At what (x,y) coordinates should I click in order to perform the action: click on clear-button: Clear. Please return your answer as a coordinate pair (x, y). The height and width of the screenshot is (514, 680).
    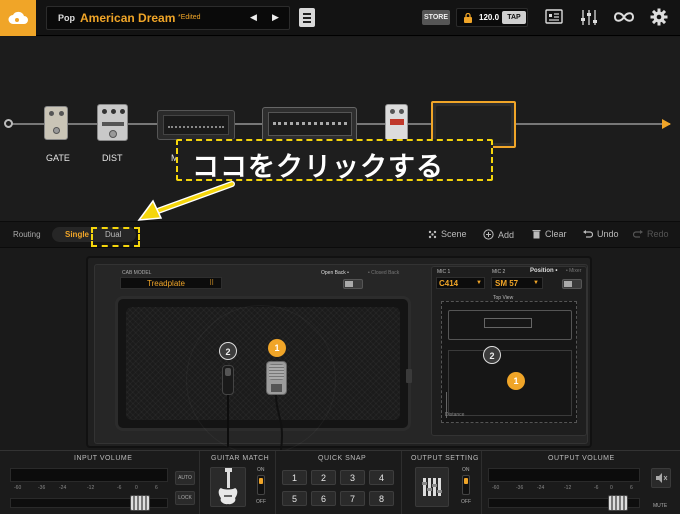
    Looking at the image, I should click on (549, 234).